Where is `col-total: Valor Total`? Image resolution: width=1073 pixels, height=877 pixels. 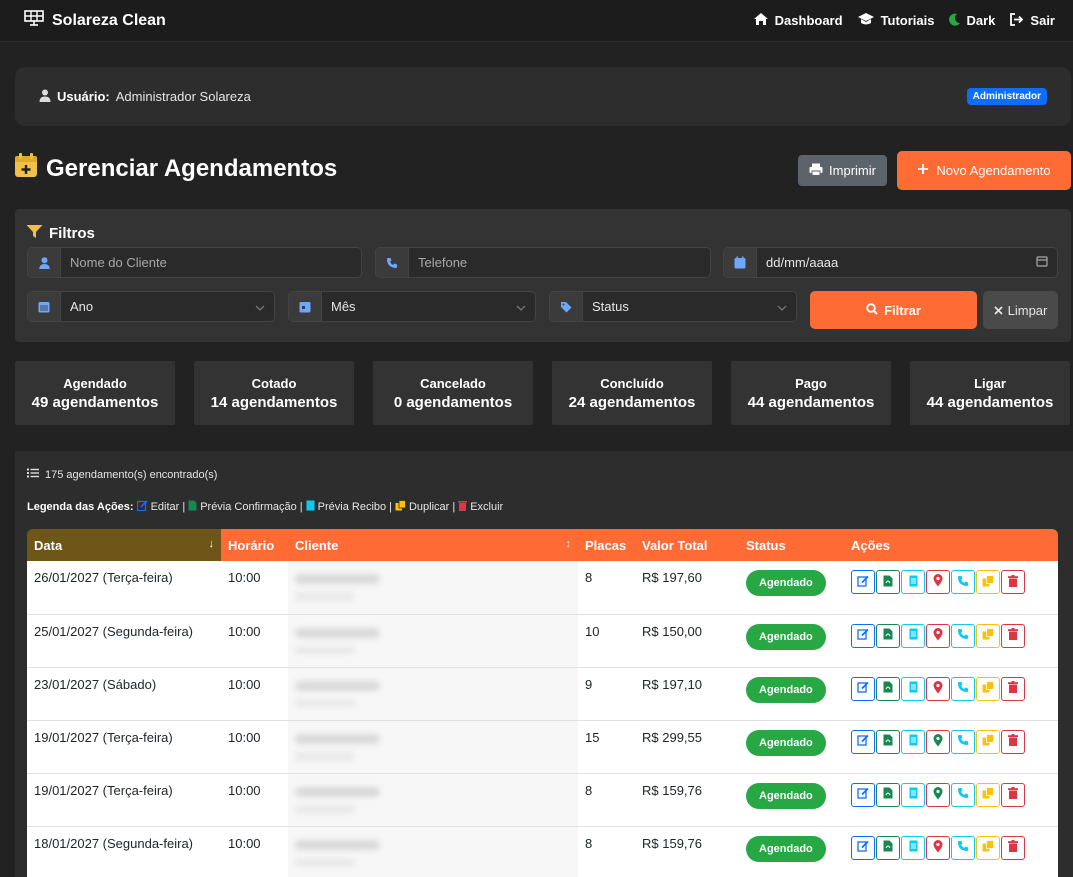 col-total: Valor Total is located at coordinates (687, 545).